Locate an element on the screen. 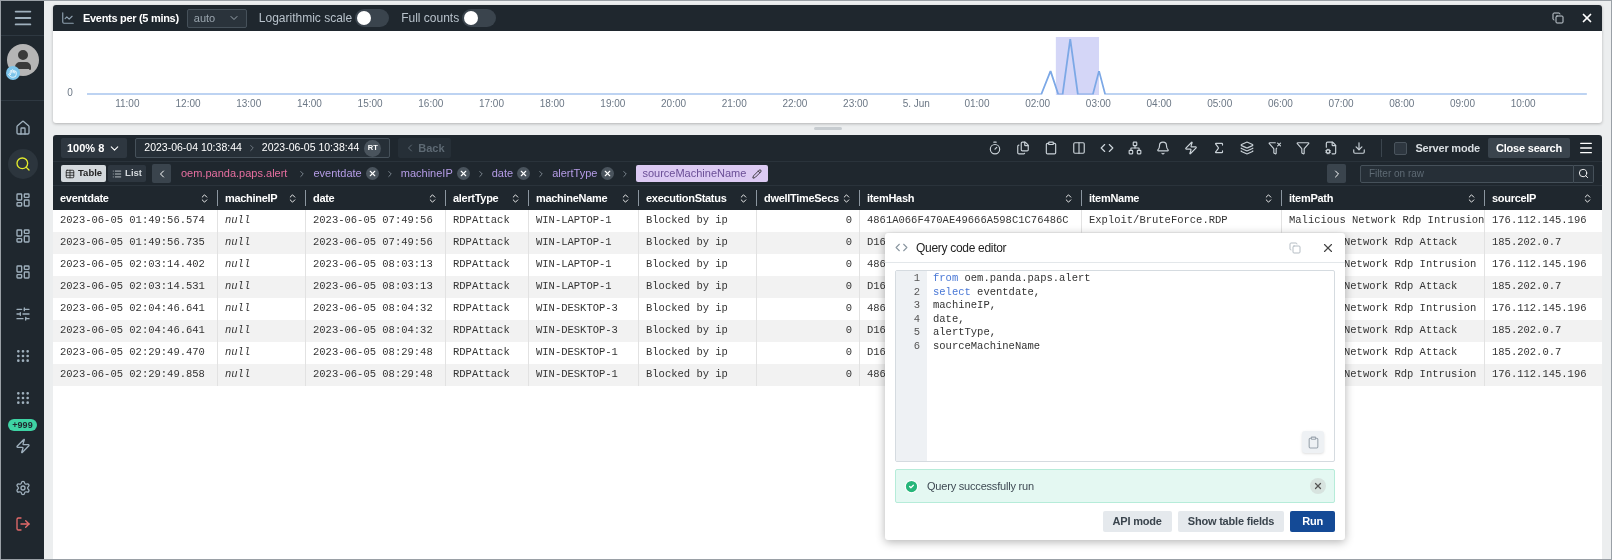 The width and height of the screenshot is (1612, 560). range-start: 2023-06-04 10:38:44 is located at coordinates (193, 148).